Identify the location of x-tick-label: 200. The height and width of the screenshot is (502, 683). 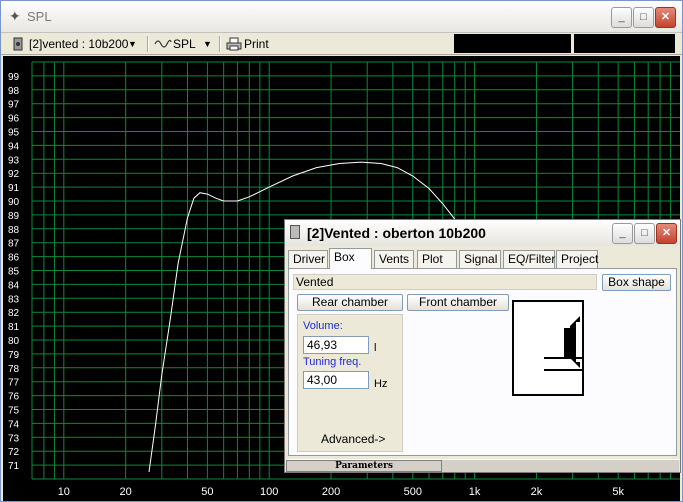
(331, 492).